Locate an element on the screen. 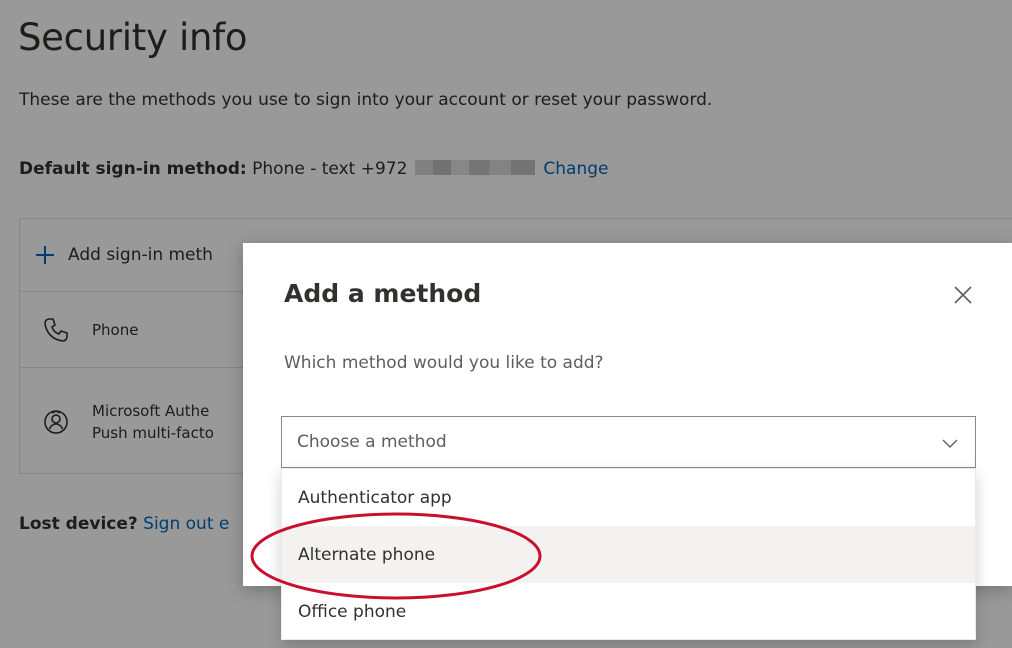 This screenshot has width=1012, height=648. method-select-placeholder: Choose a method is located at coordinates (372, 442).